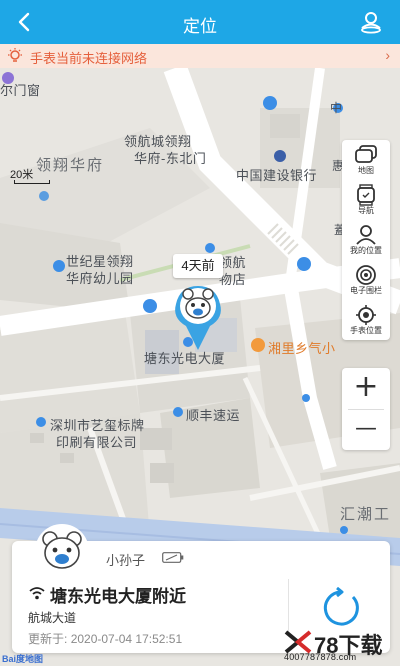  What do you see at coordinates (52, 618) in the screenshot?
I see `street-name: 航城大道` at bounding box center [52, 618].